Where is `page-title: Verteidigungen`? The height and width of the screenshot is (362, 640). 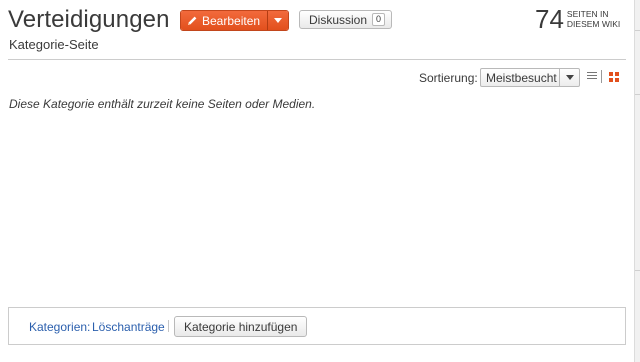
page-title: Verteidigungen is located at coordinates (89, 19).